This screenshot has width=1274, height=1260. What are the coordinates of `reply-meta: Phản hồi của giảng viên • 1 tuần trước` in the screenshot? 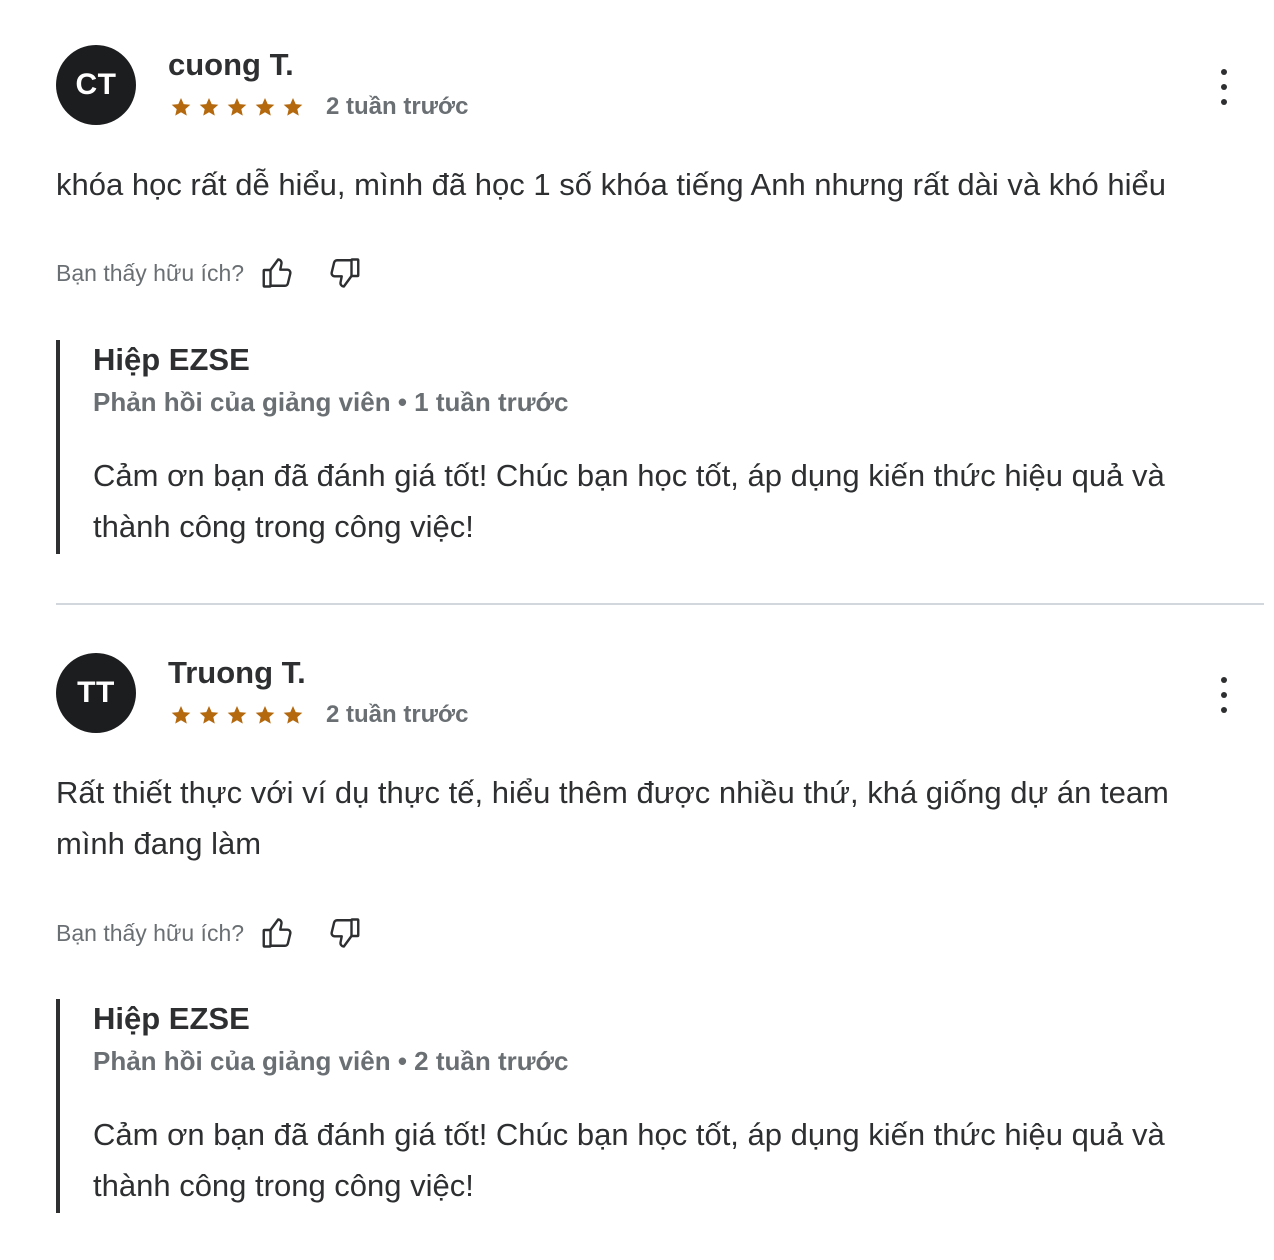 It's located at (331, 402).